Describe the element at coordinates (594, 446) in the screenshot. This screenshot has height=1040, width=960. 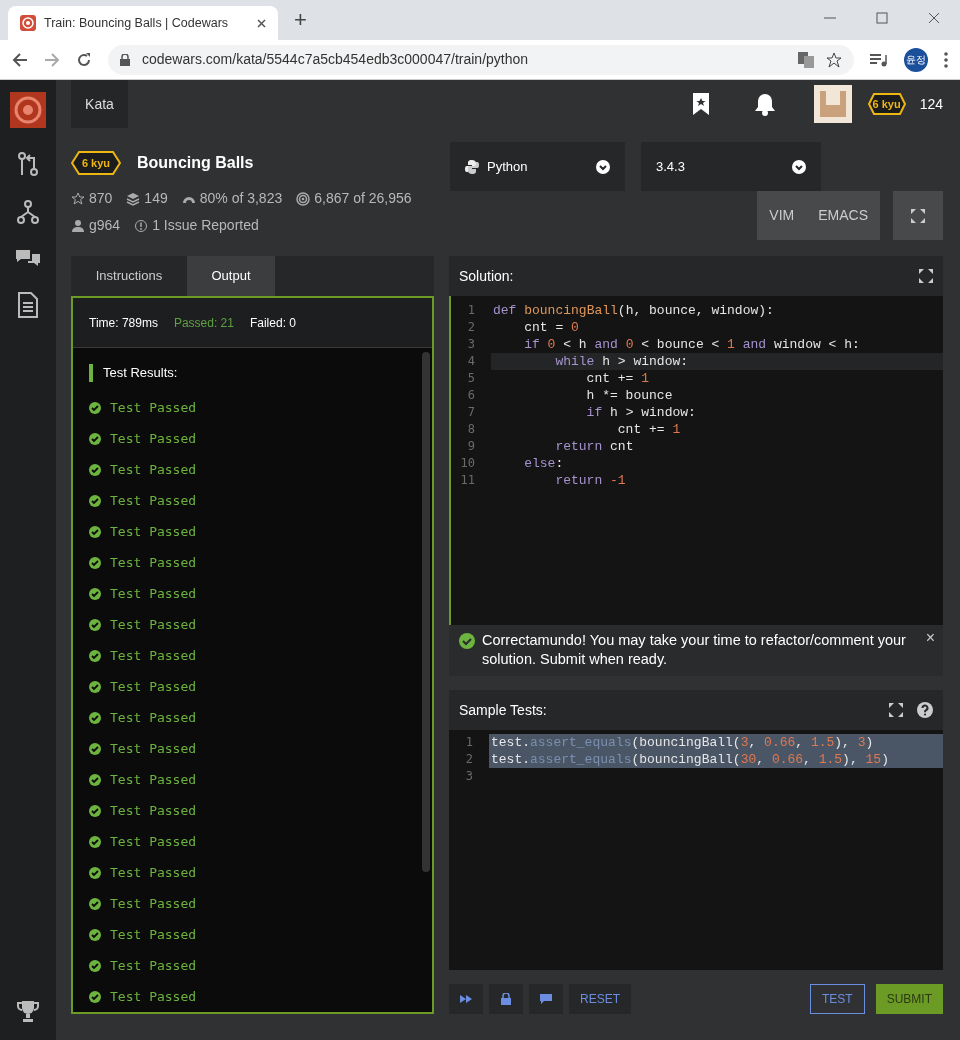
I see `code-line: return cnt` at that location.